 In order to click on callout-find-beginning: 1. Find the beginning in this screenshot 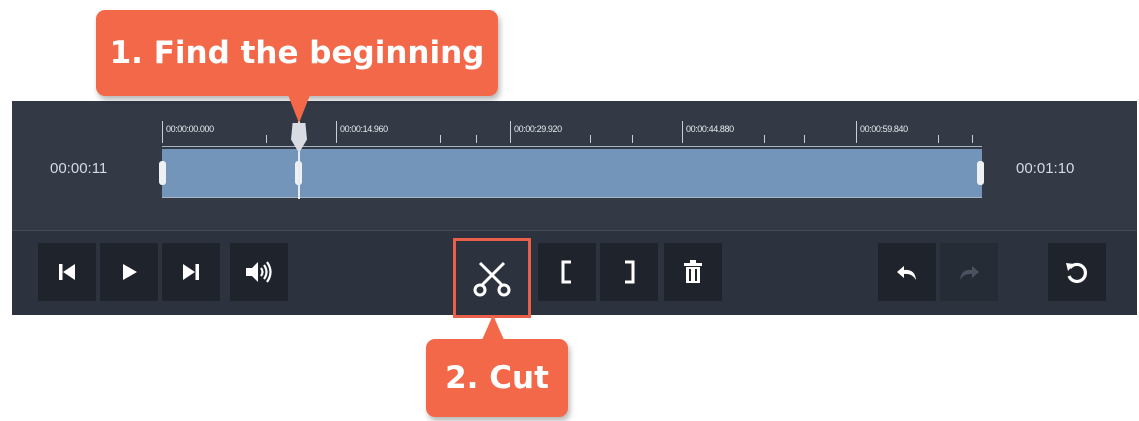, I will do `click(297, 66)`.